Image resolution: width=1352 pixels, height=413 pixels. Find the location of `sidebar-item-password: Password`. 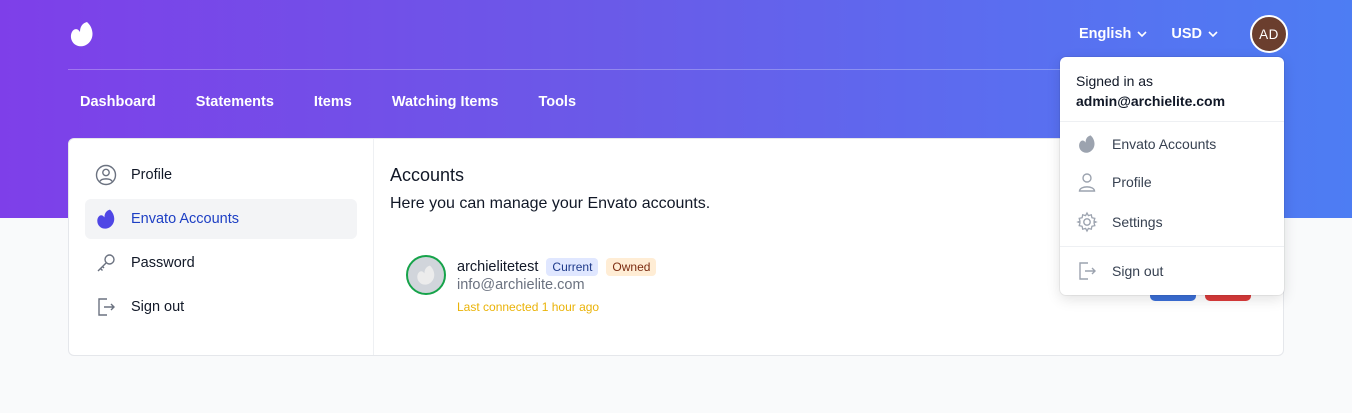

sidebar-item-password: Password is located at coordinates (221, 263).